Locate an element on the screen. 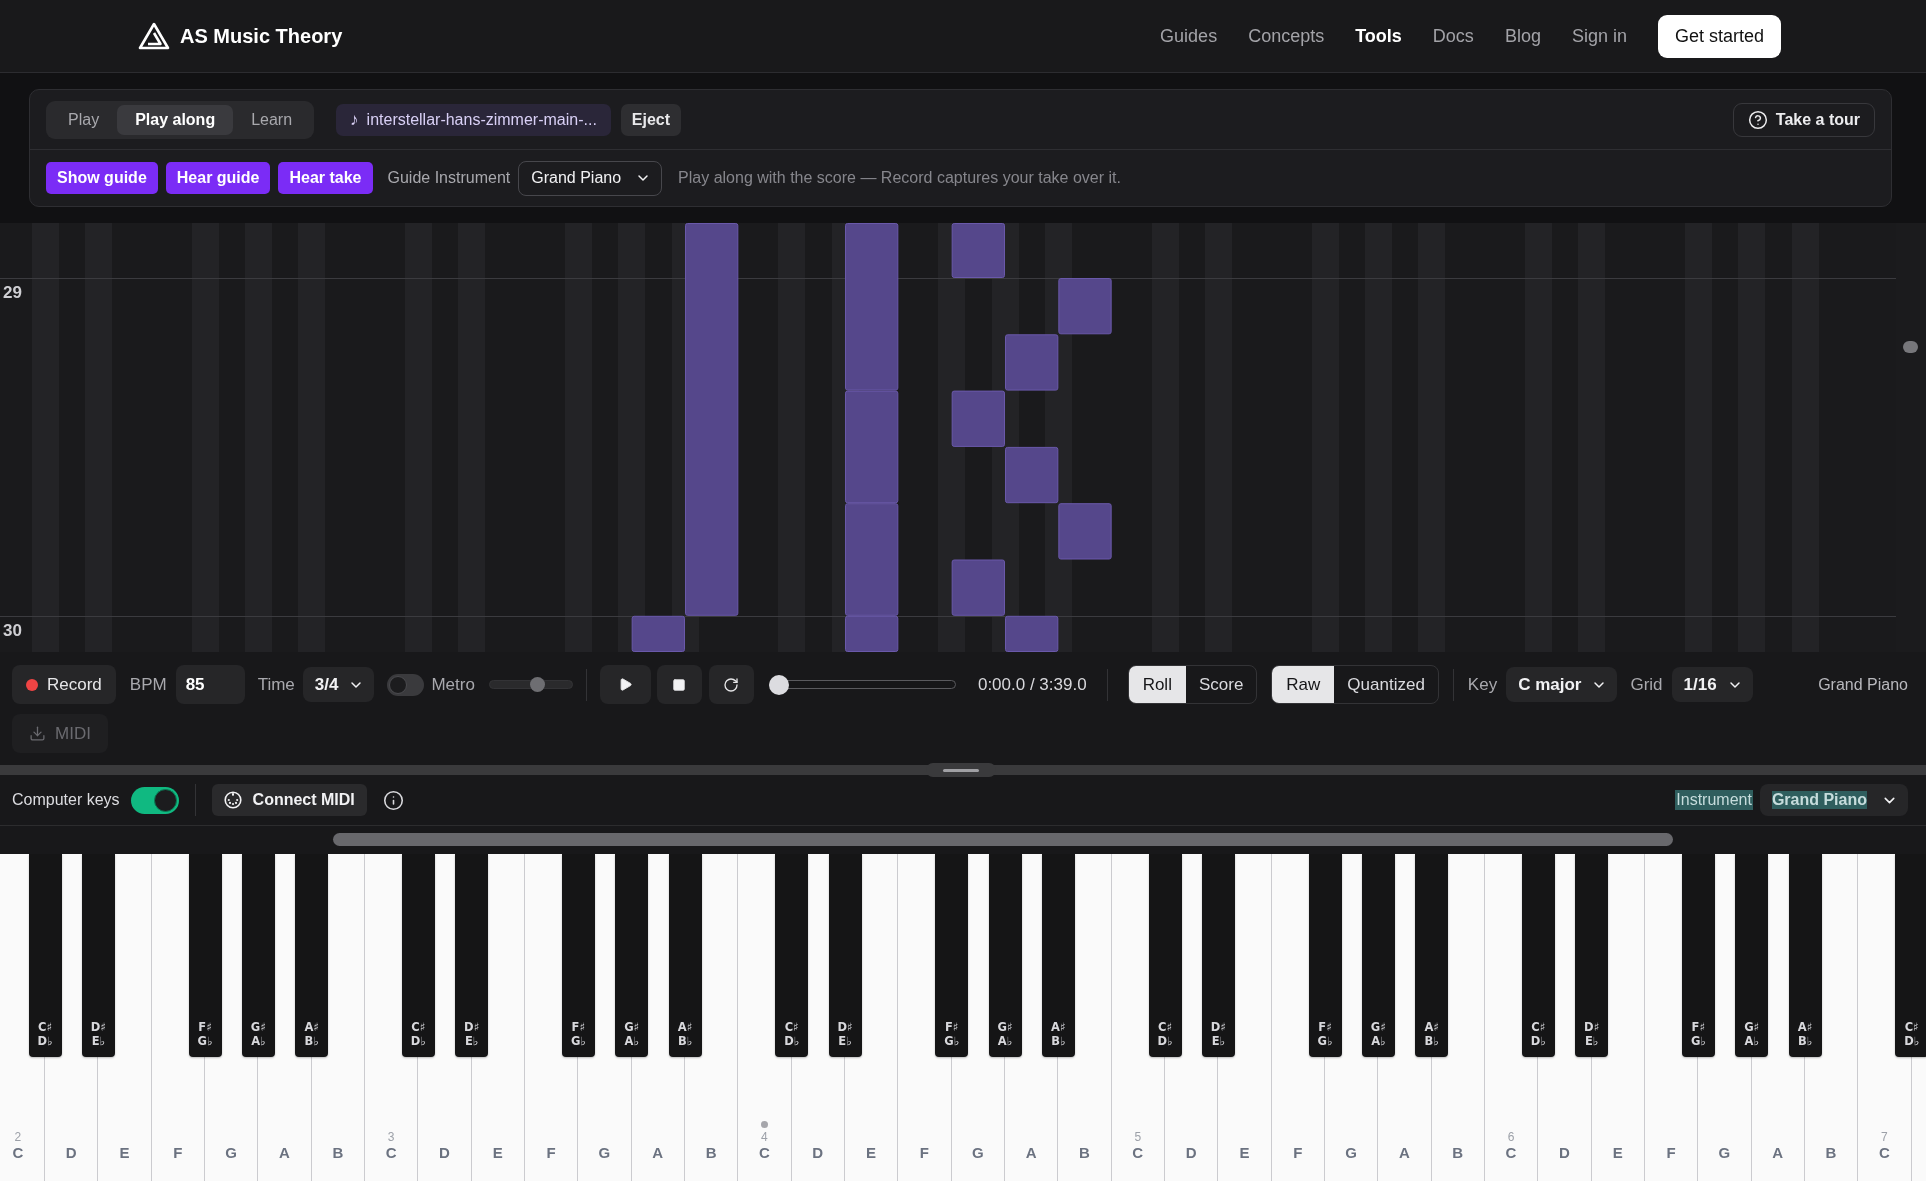 The image size is (1926, 1181). connect-midi-button: Connect MIDI is located at coordinates (289, 800).